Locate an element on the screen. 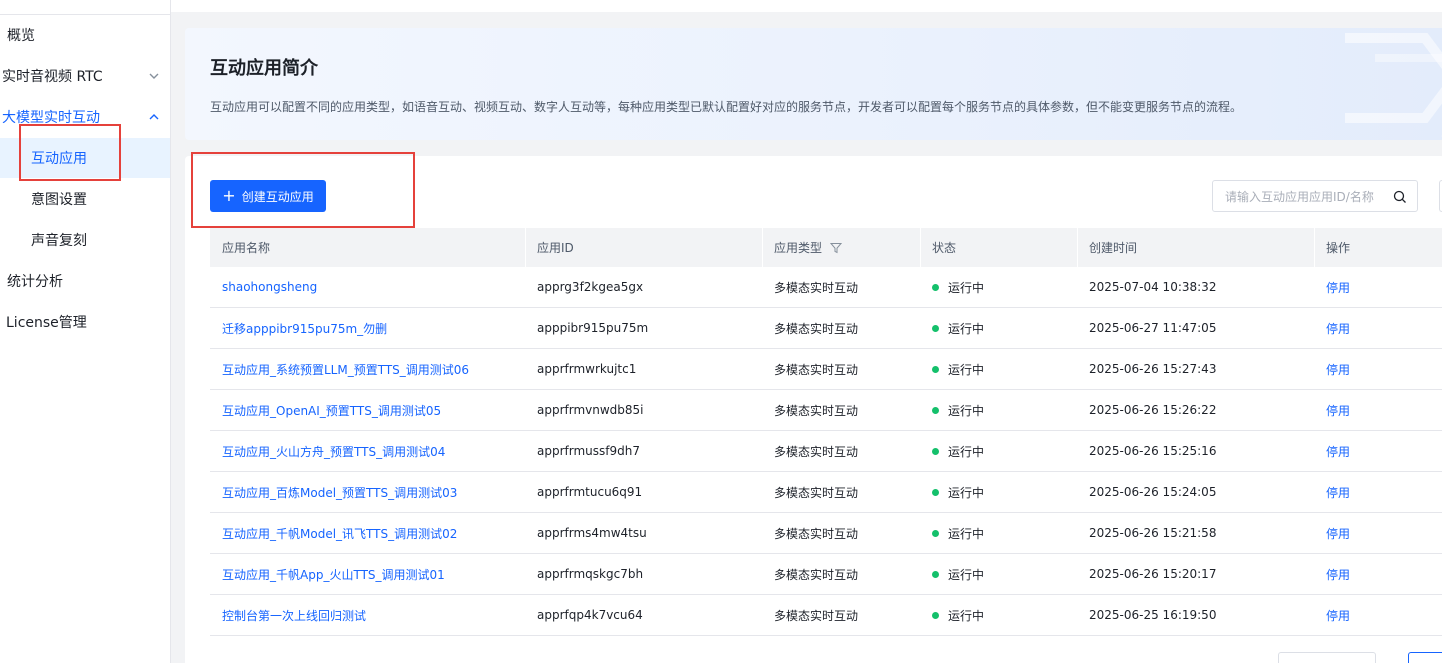  page-size-select is located at coordinates (1327, 657).